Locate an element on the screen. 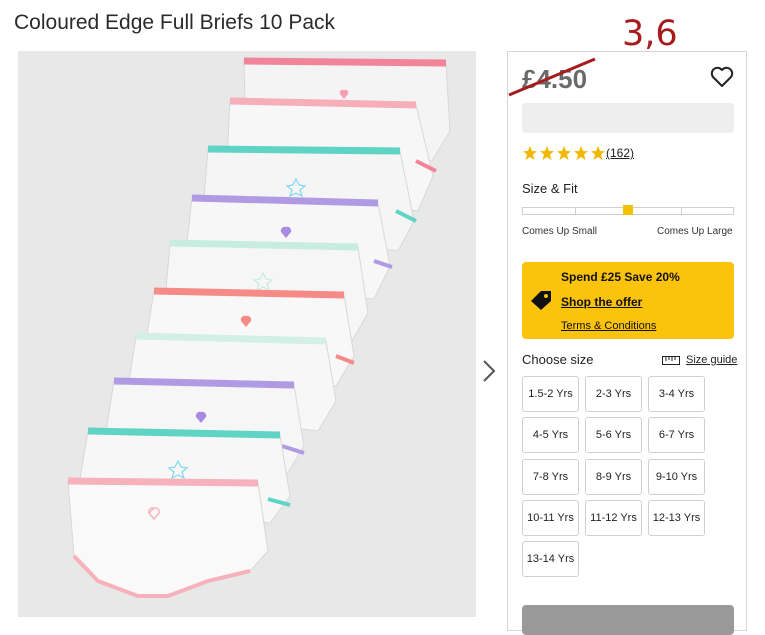 This screenshot has width=765, height=635. size-guide-label: Size guide is located at coordinates (712, 360).